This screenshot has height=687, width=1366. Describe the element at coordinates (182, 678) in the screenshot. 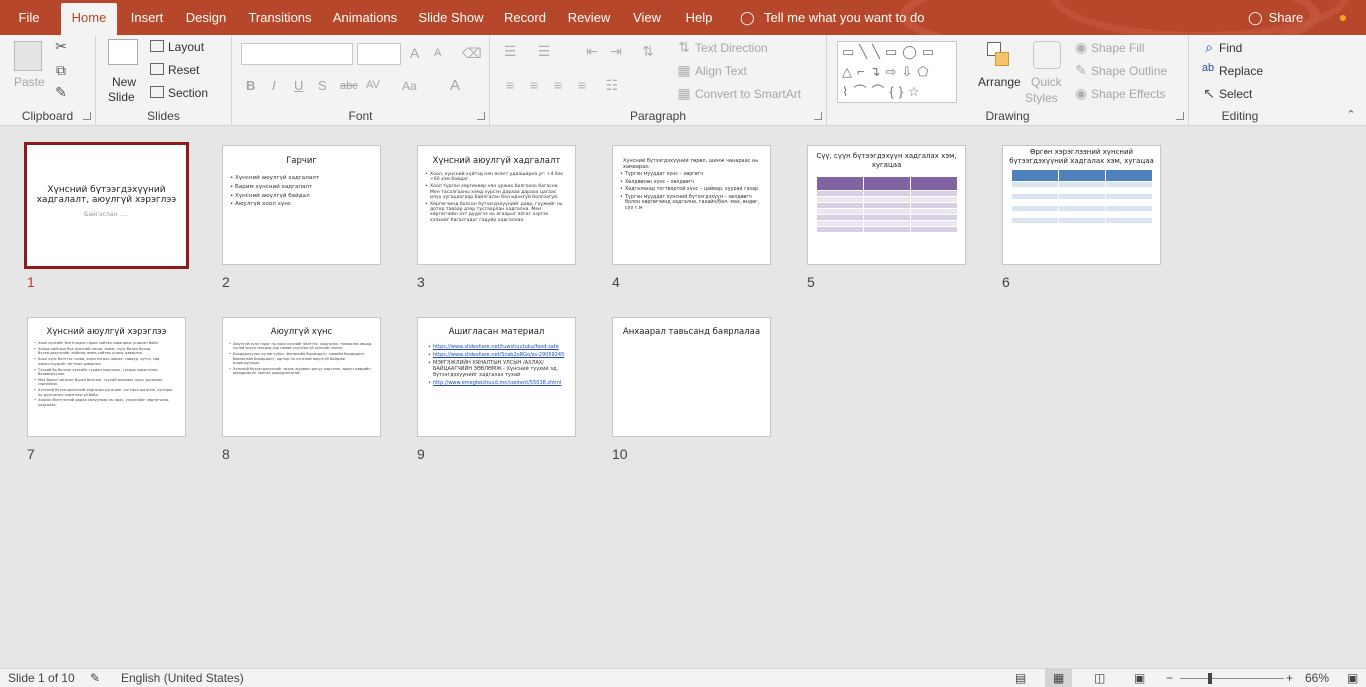

I see `language-indicator: English (United States)` at that location.